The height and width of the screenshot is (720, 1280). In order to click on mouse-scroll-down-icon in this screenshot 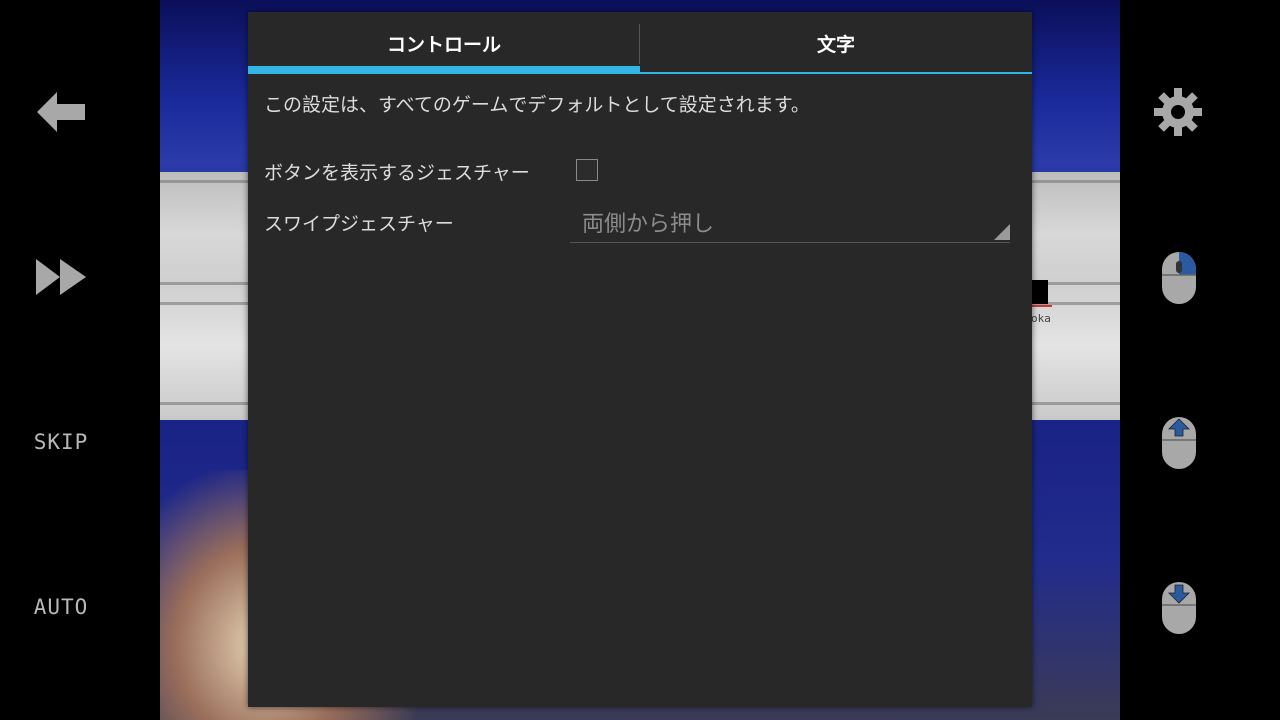, I will do `click(1179, 608)`.